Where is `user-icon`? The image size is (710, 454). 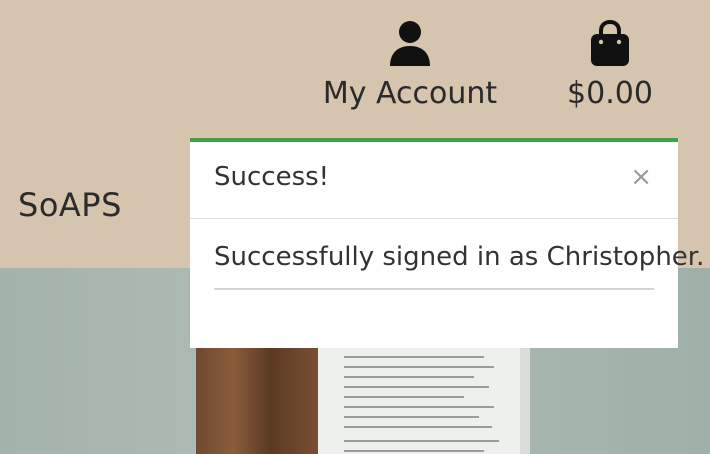 user-icon is located at coordinates (410, 43).